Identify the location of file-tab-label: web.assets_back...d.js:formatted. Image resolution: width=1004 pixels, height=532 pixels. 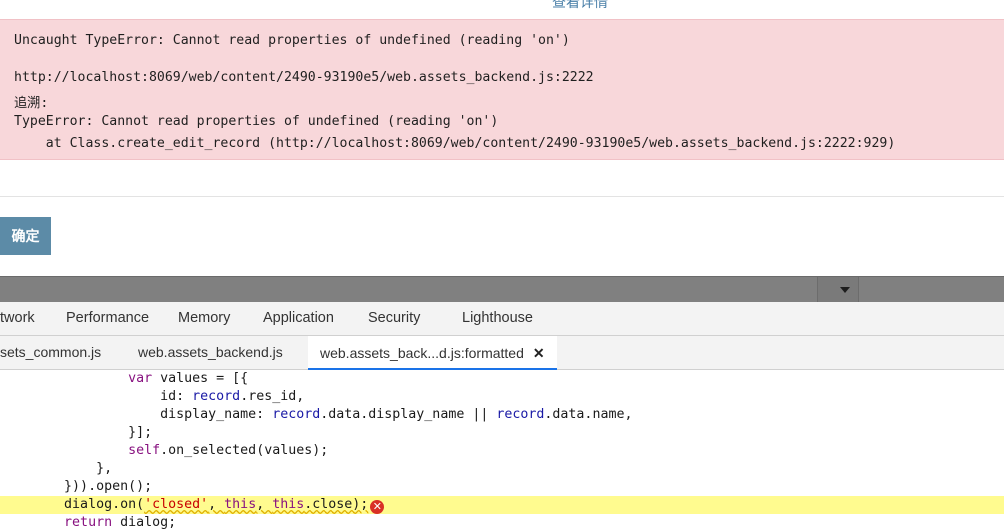
(422, 353).